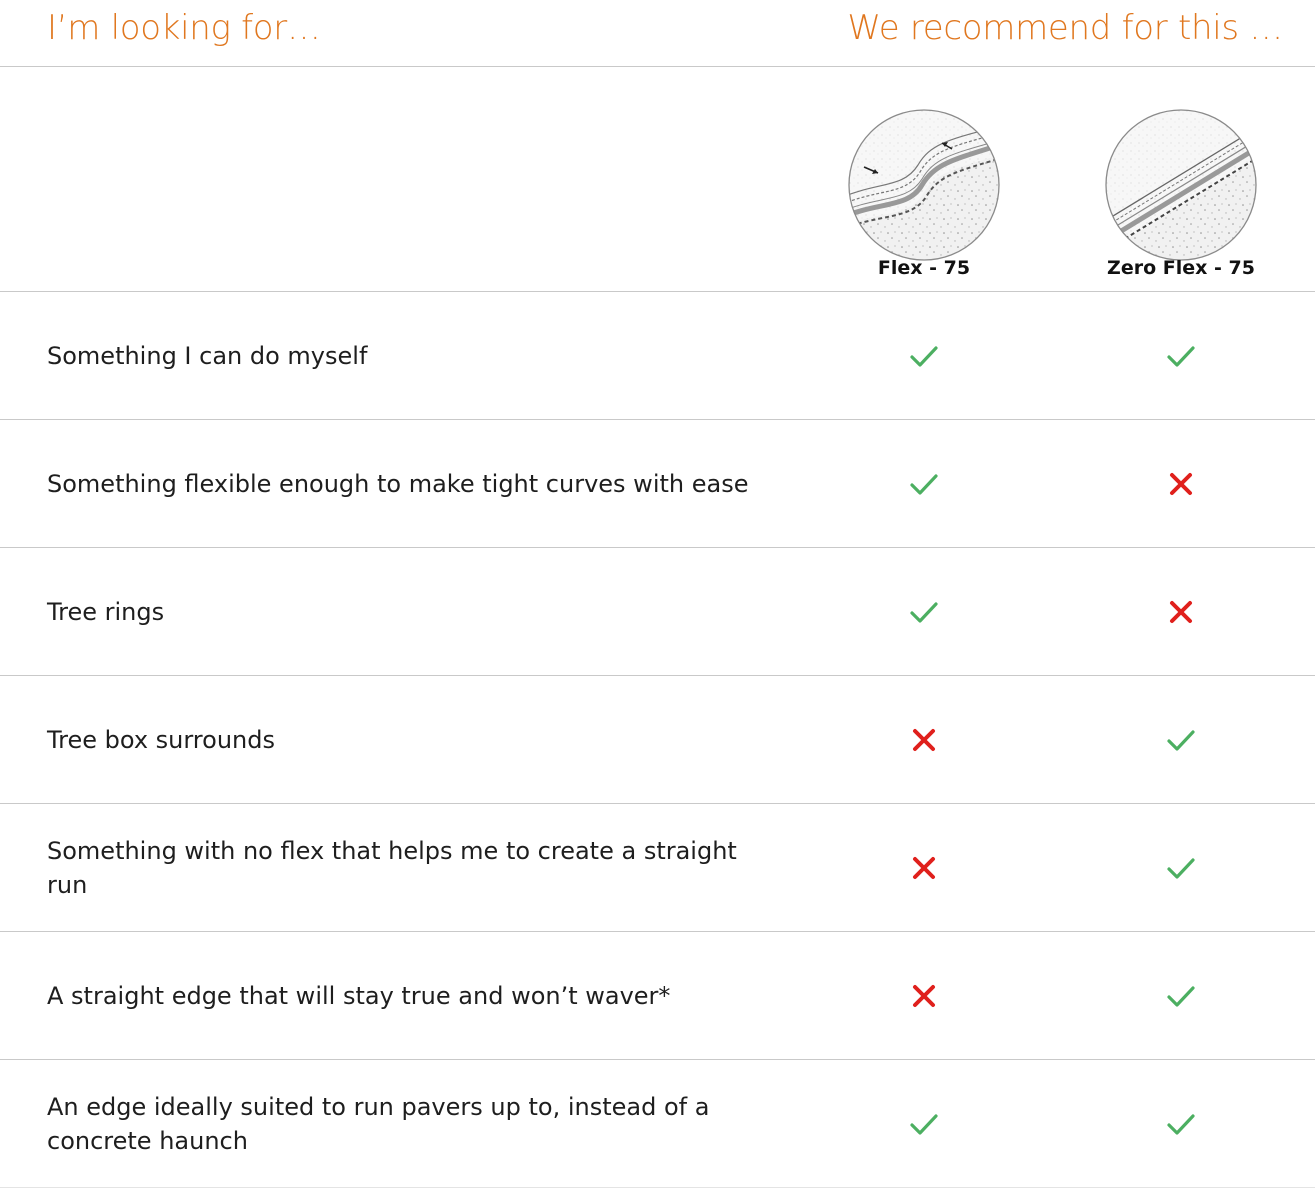  What do you see at coordinates (1181, 185) in the screenshot?
I see `zero-flex-edging-illustration-icon` at bounding box center [1181, 185].